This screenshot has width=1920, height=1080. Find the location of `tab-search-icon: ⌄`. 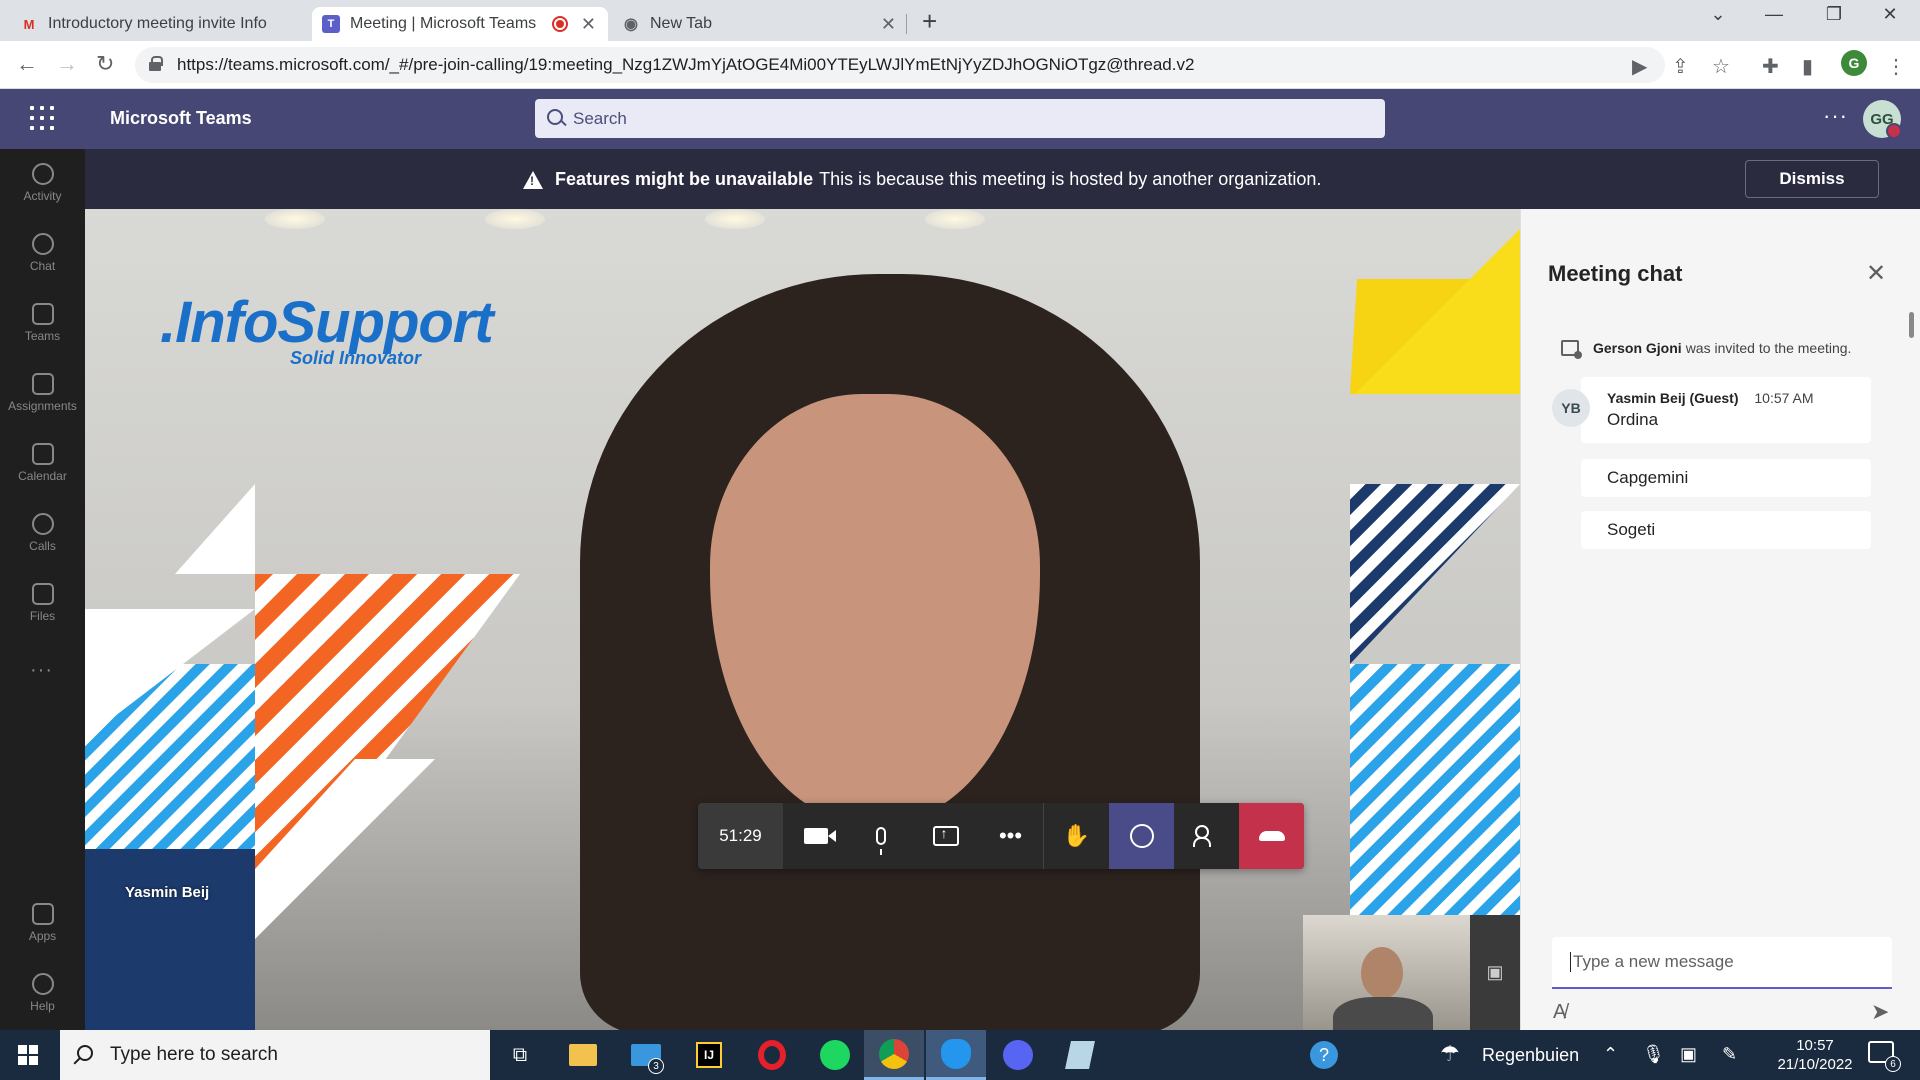

tab-search-icon: ⌄ is located at coordinates (1718, 14).